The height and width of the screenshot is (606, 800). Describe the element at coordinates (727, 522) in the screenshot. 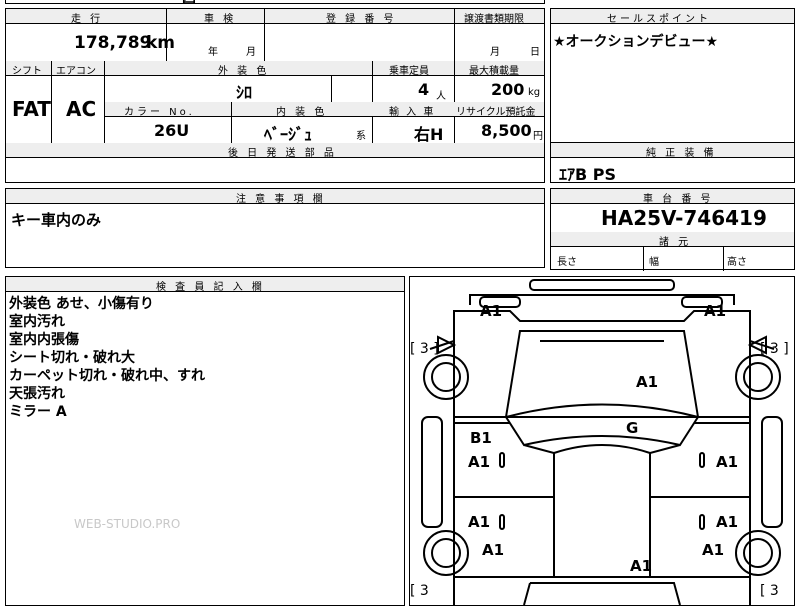

I see `mark-door-rear-right: A1` at that location.